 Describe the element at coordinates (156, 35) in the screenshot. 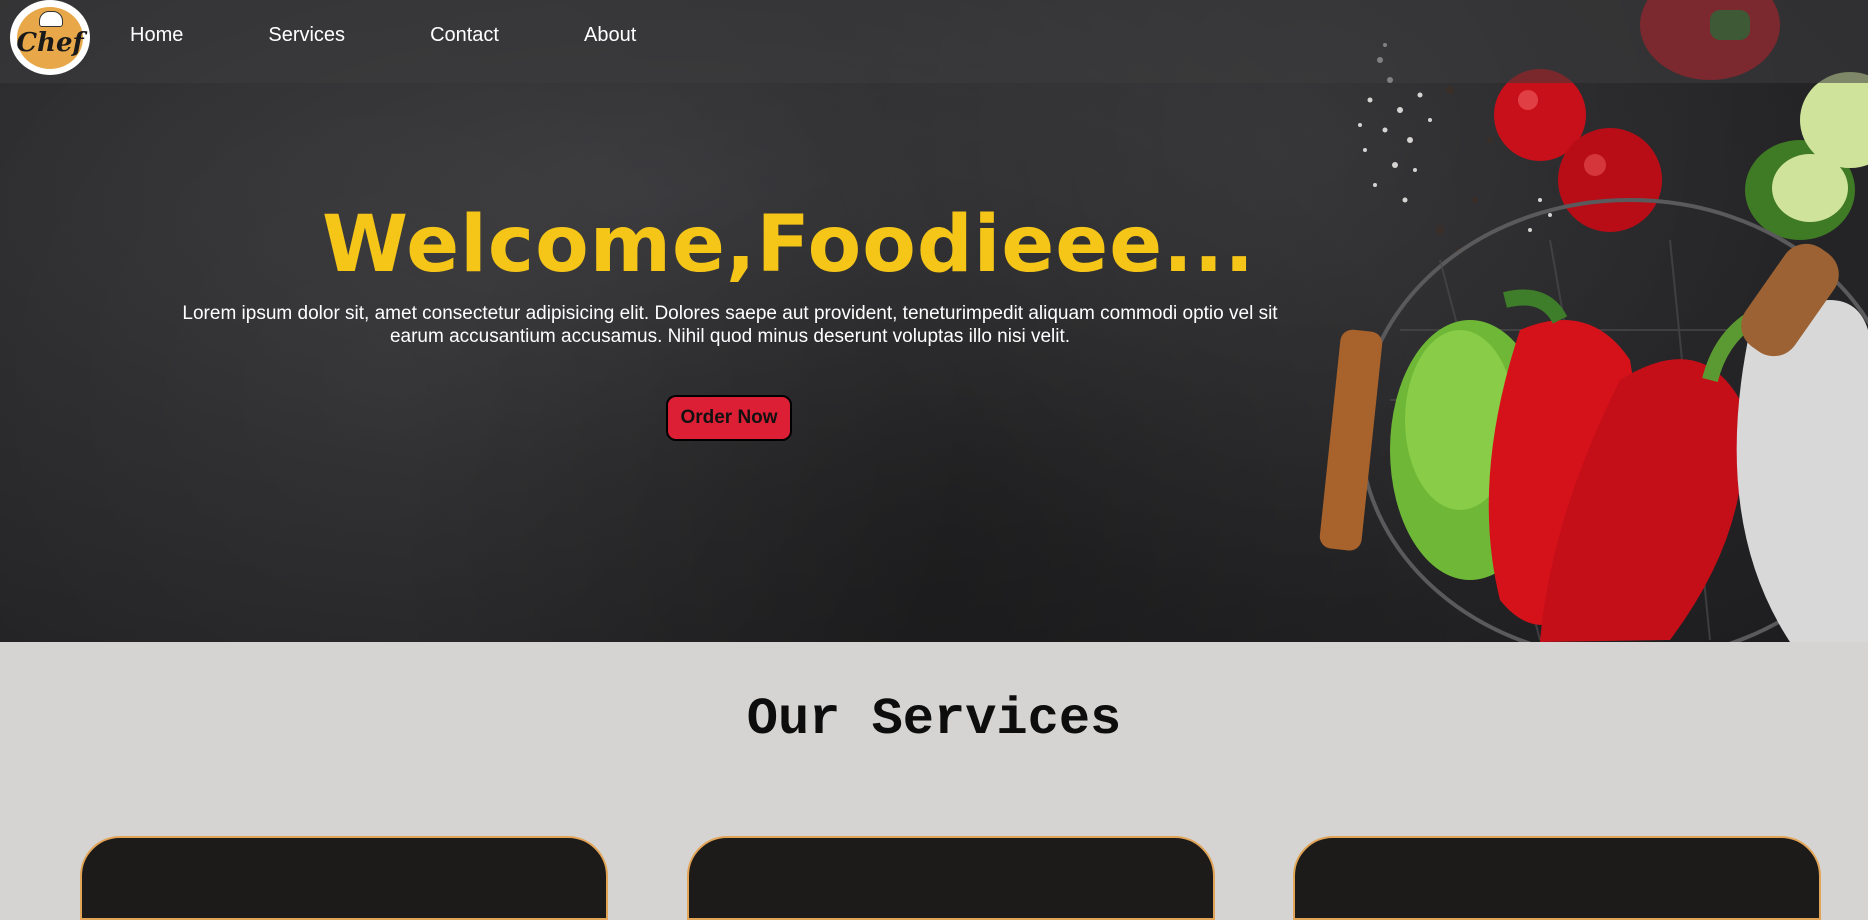

I see `nav-home-link: Home` at that location.